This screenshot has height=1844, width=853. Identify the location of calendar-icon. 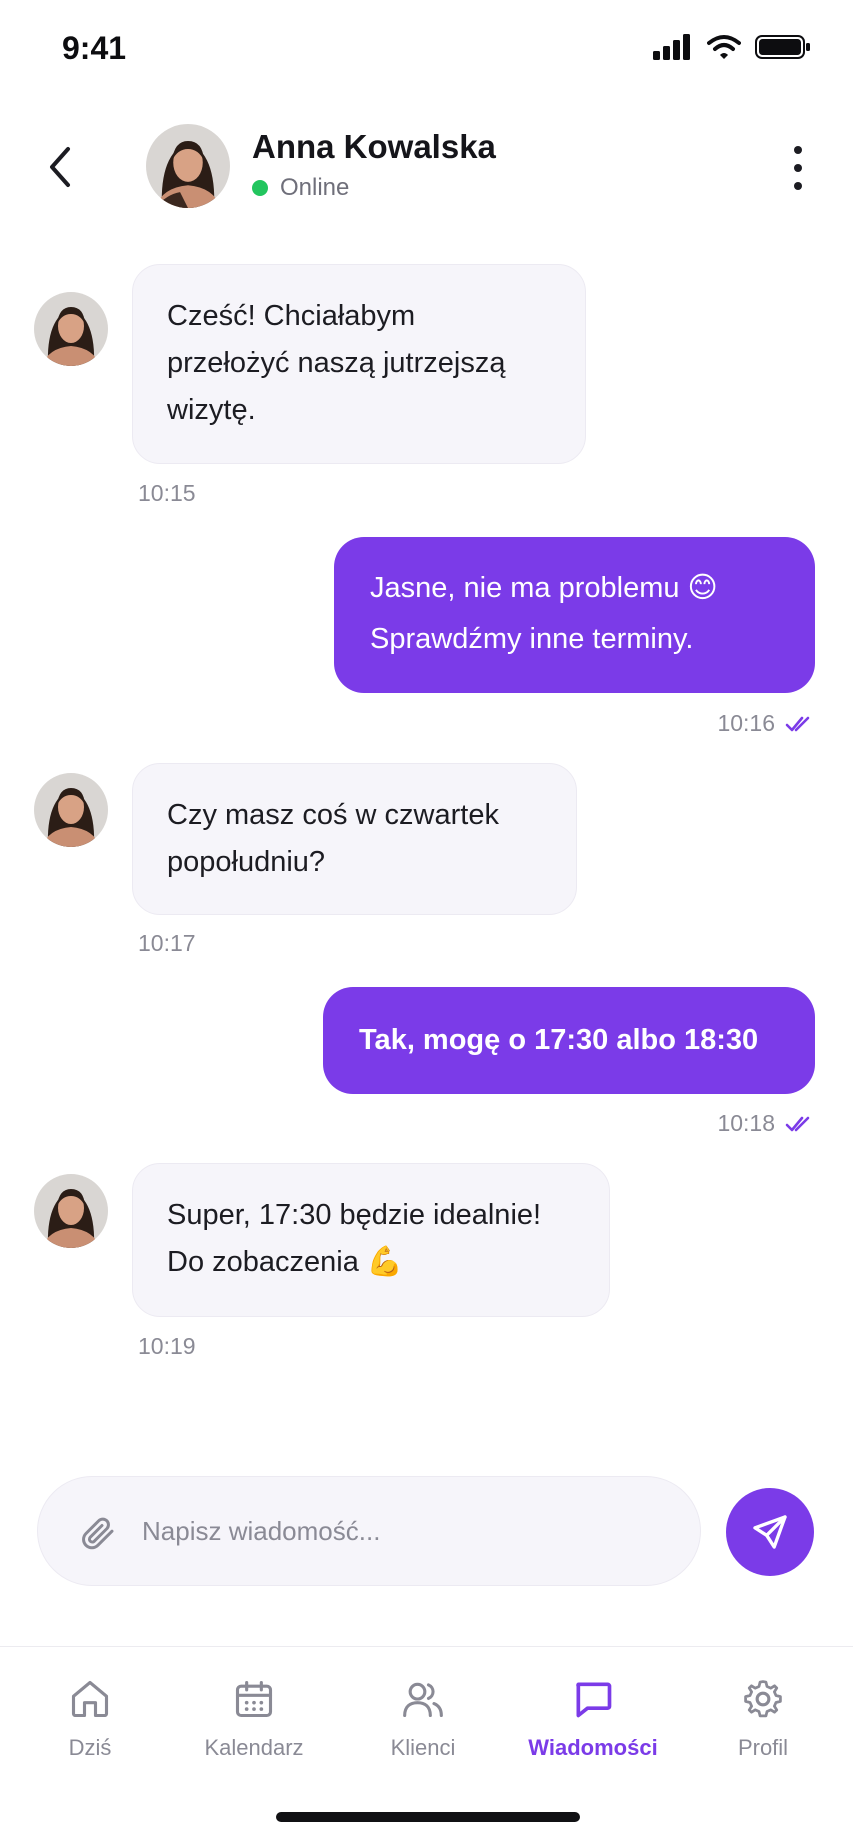
(254, 1699).